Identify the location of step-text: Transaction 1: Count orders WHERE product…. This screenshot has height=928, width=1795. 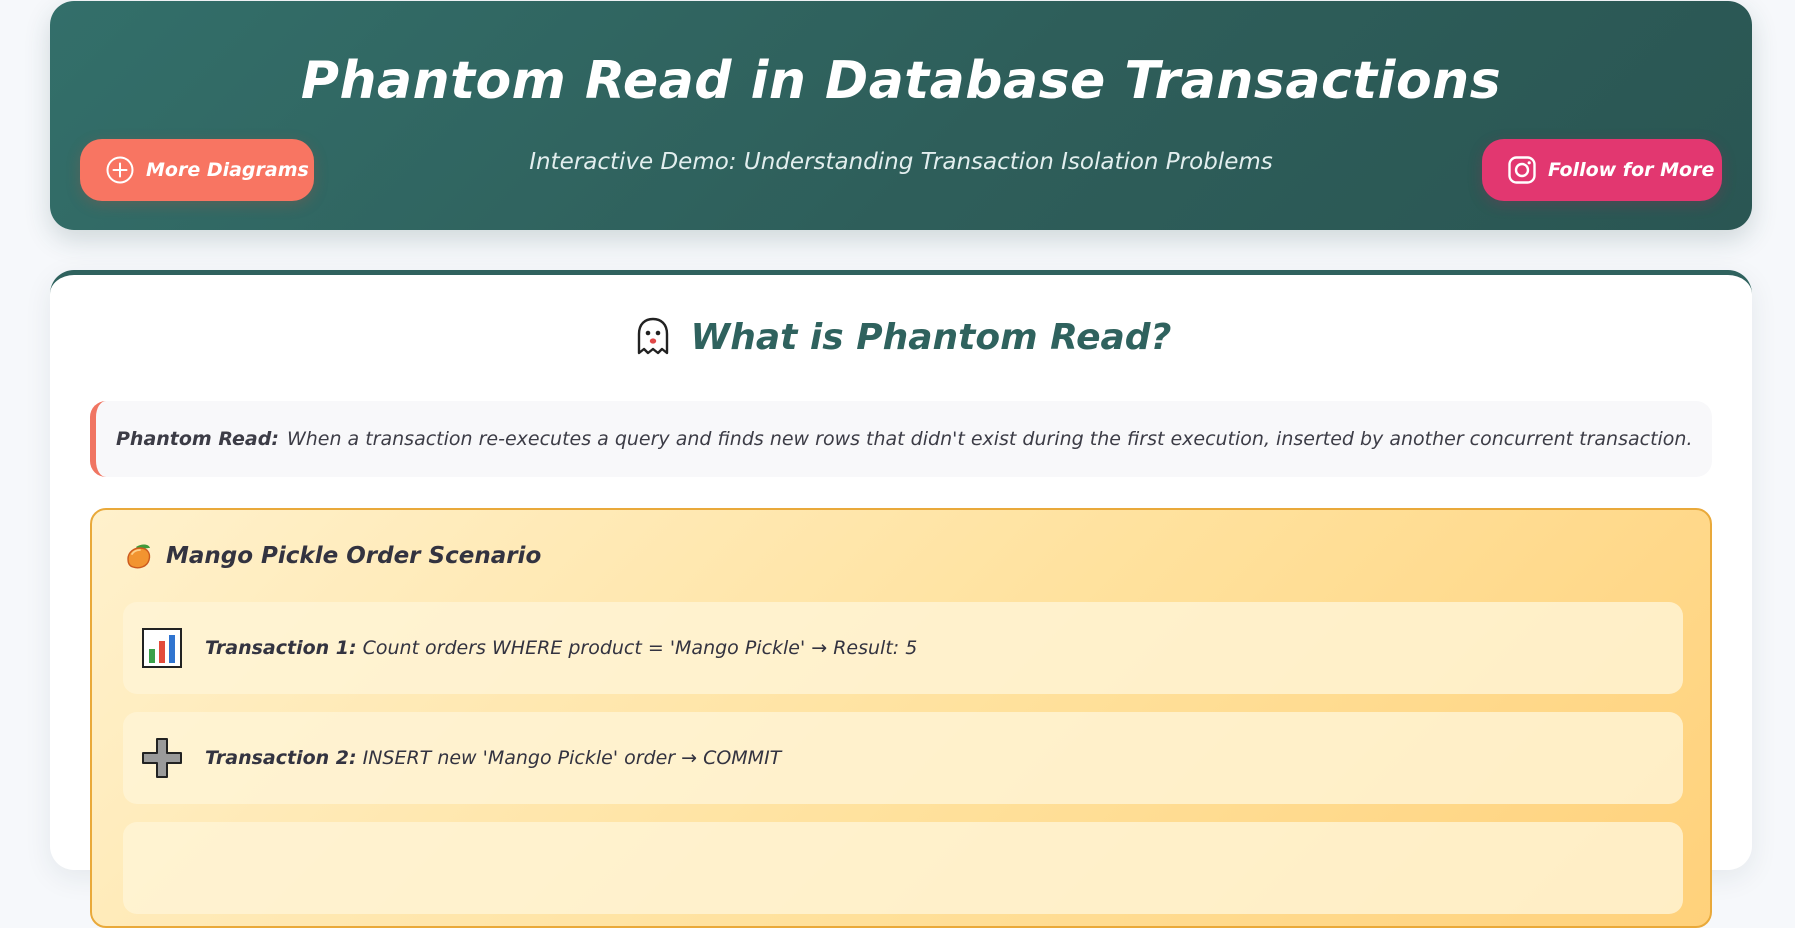
(561, 648).